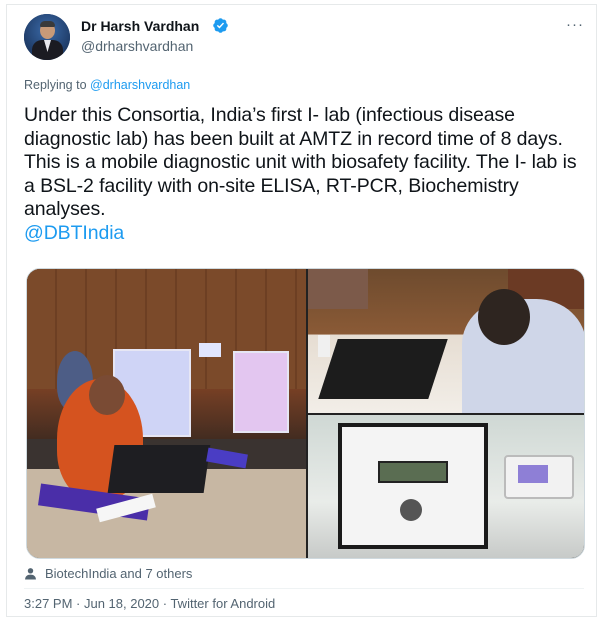  What do you see at coordinates (446, 486) in the screenshot?
I see `diagnostic-equipment-photo` at bounding box center [446, 486].